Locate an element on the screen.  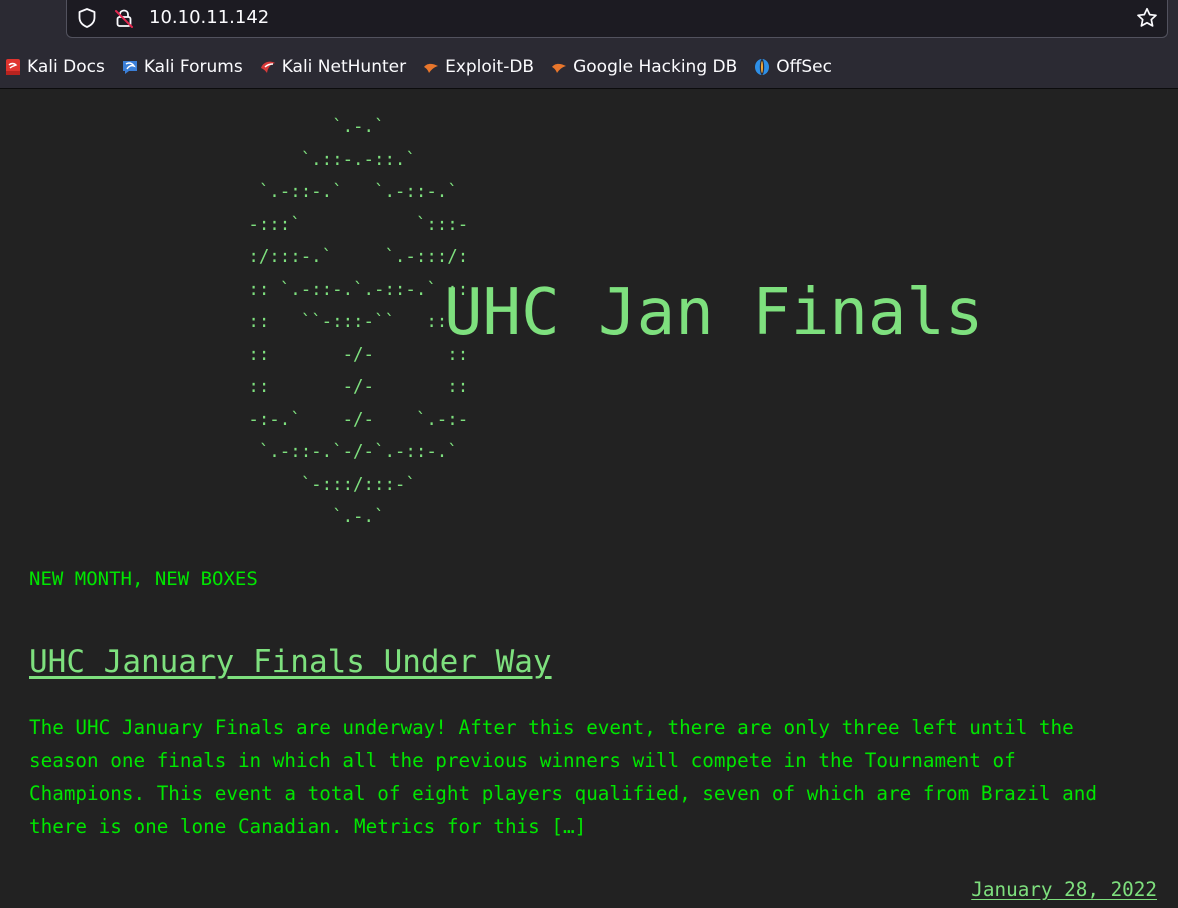
bookmark-kali-forums: Kali Forums is located at coordinates (182, 67).